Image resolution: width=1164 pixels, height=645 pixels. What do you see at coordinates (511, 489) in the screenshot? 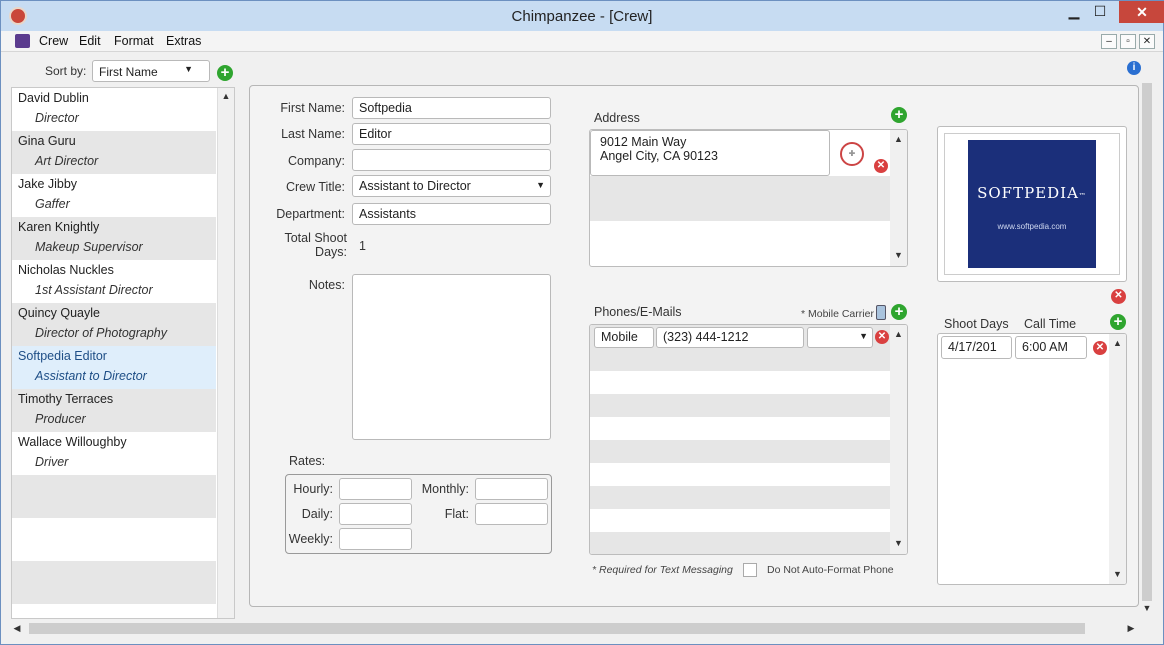
I see `monthly-field` at bounding box center [511, 489].